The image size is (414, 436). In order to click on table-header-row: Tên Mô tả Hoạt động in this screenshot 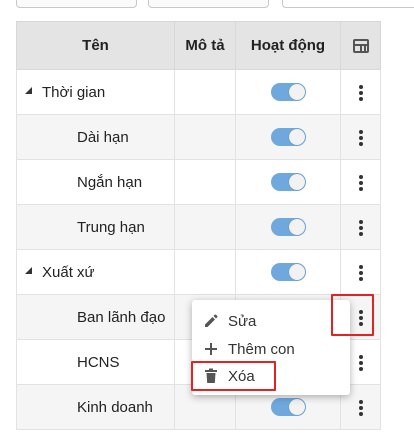, I will do `click(198, 45)`.